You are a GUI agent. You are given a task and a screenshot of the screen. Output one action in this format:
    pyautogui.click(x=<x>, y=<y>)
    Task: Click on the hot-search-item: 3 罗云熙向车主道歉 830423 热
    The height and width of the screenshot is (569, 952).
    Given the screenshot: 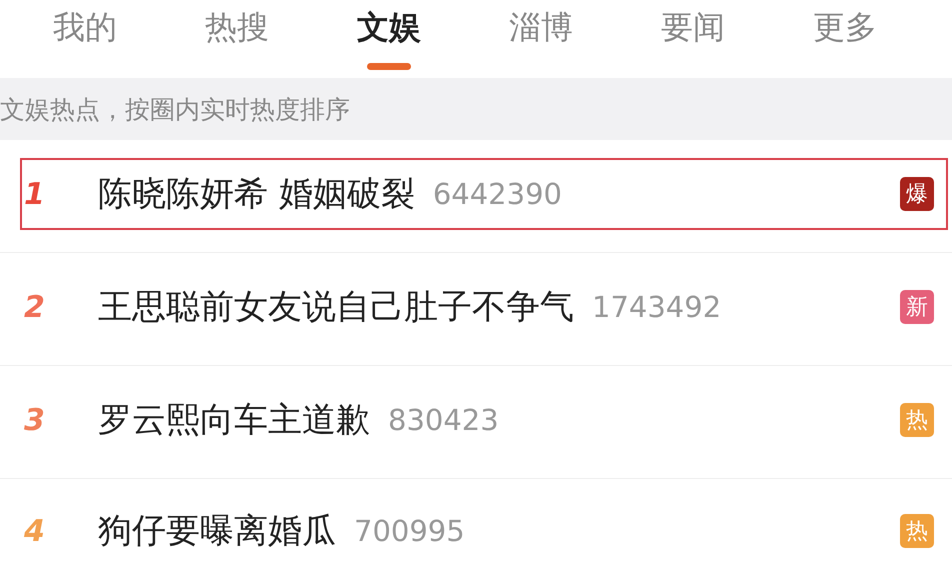 What is the action you would take?
    pyautogui.click(x=484, y=420)
    